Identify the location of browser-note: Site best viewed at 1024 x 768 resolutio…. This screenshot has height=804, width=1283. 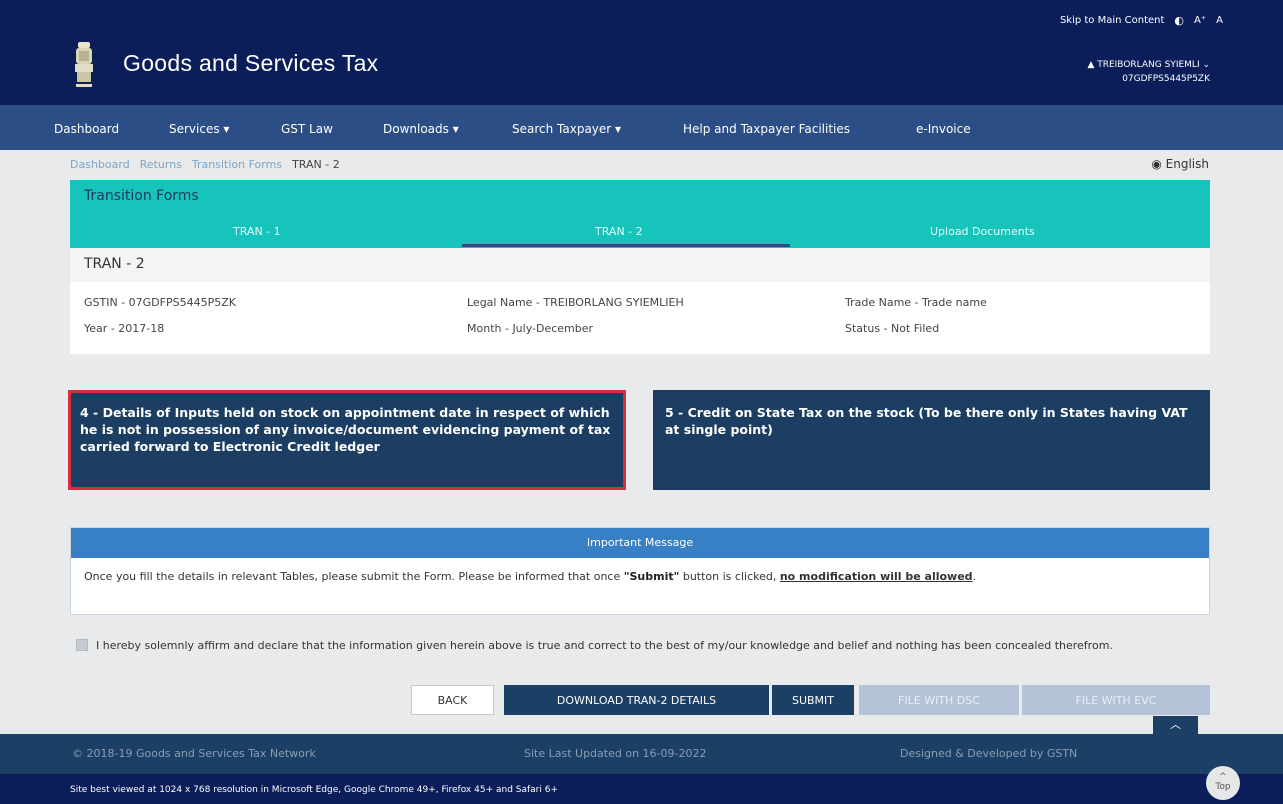
(314, 790).